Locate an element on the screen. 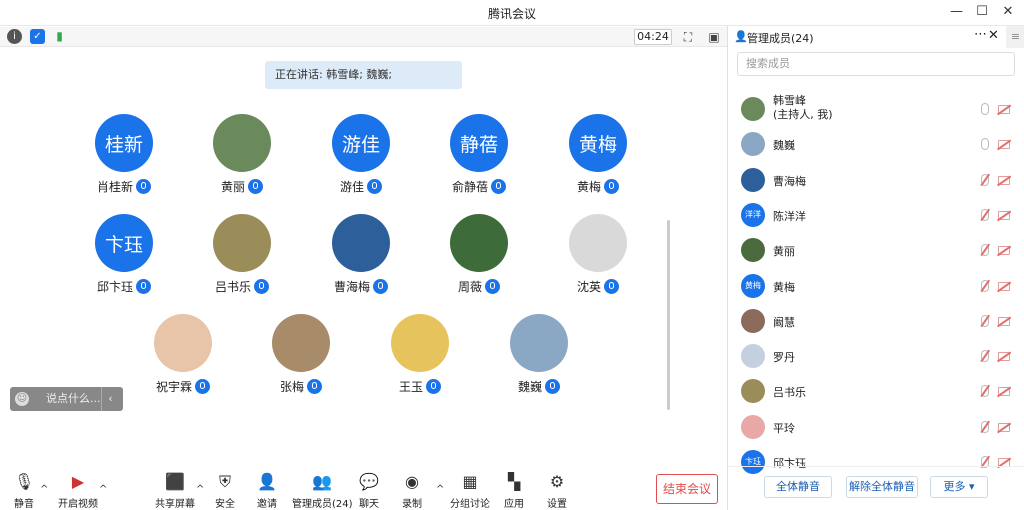 The image size is (1024, 510). shield-icon: ✓ is located at coordinates (37, 36).